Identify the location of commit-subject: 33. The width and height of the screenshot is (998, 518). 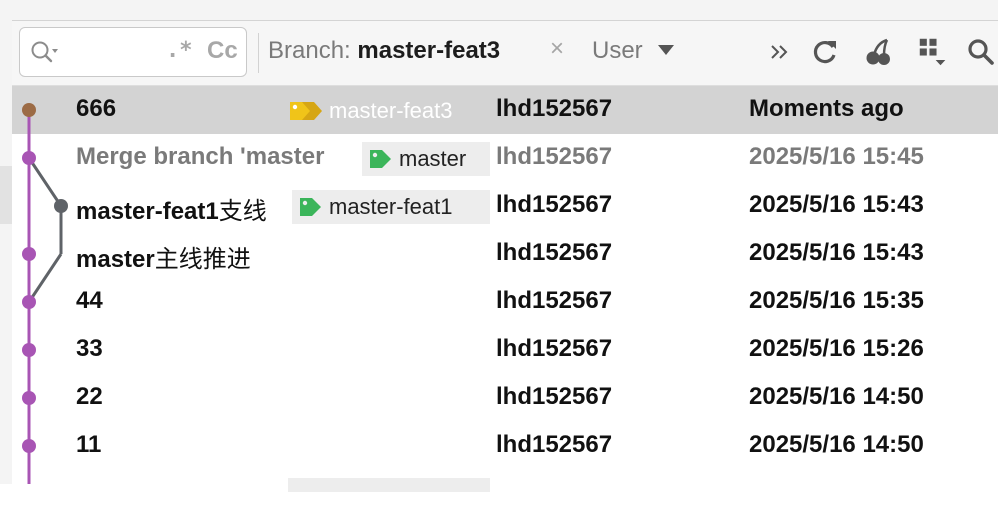
(89, 348).